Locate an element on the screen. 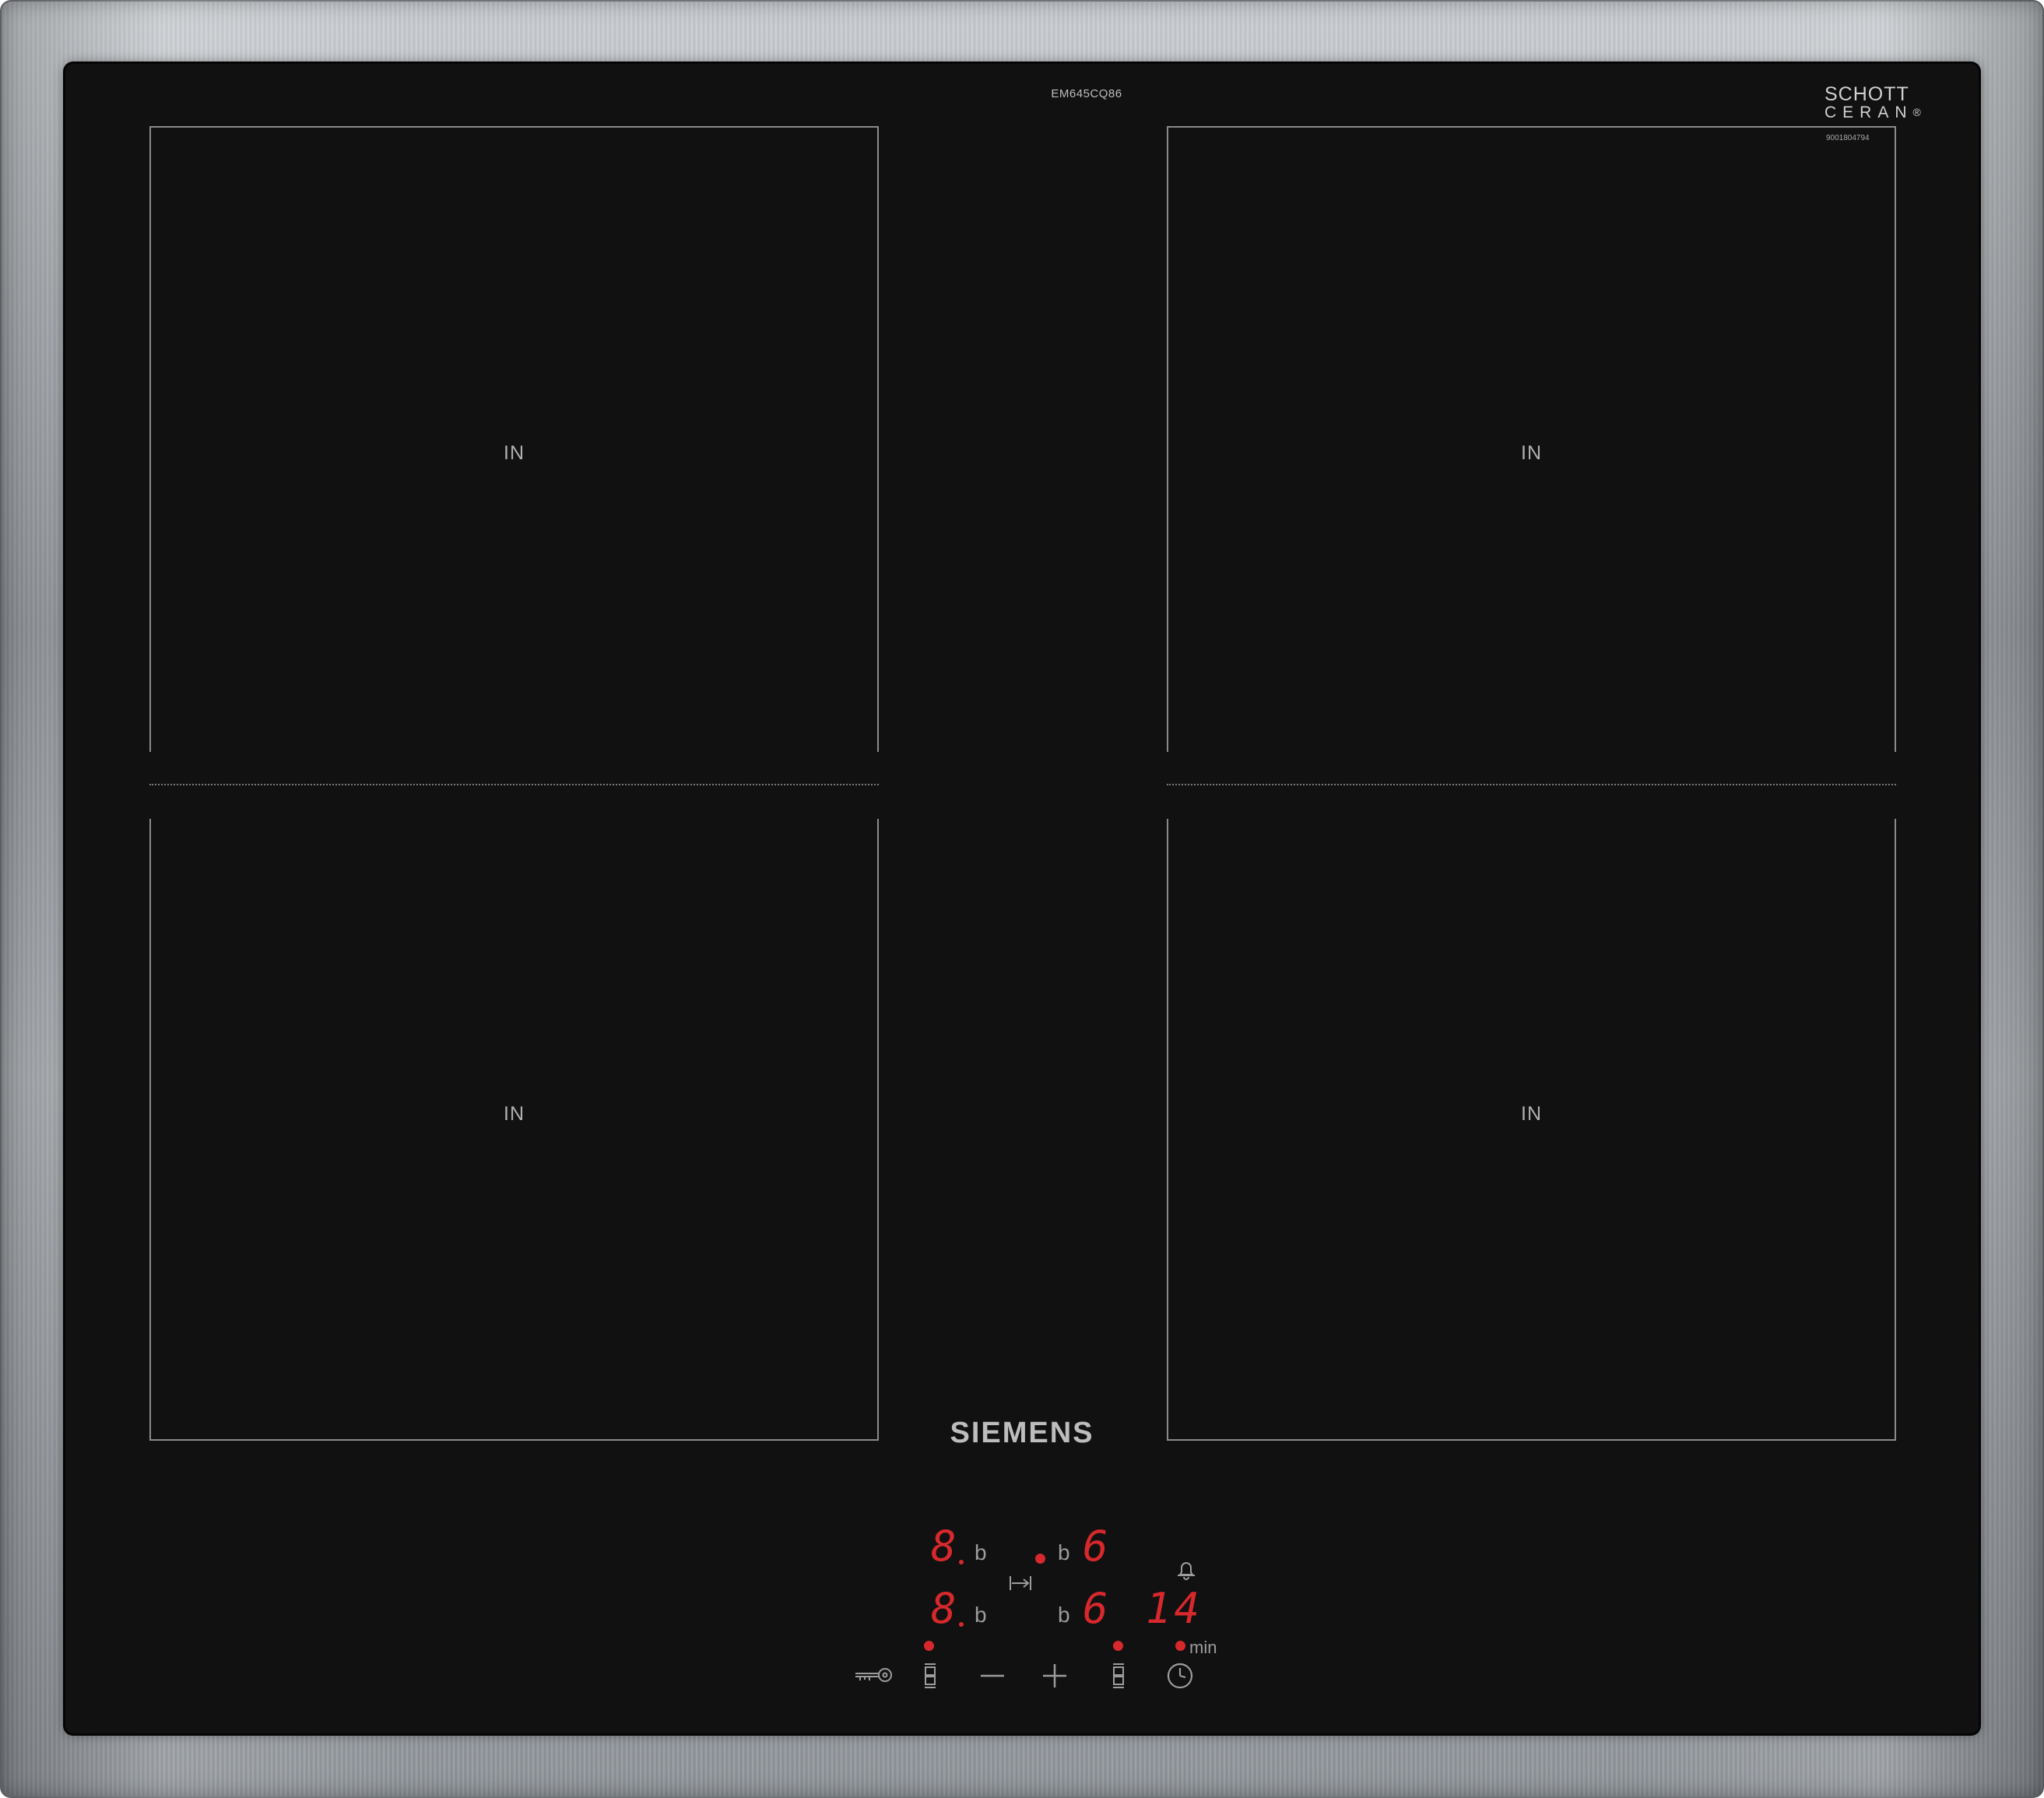 The image size is (2044, 1798). timer-display: 14 is located at coordinates (1174, 1608).